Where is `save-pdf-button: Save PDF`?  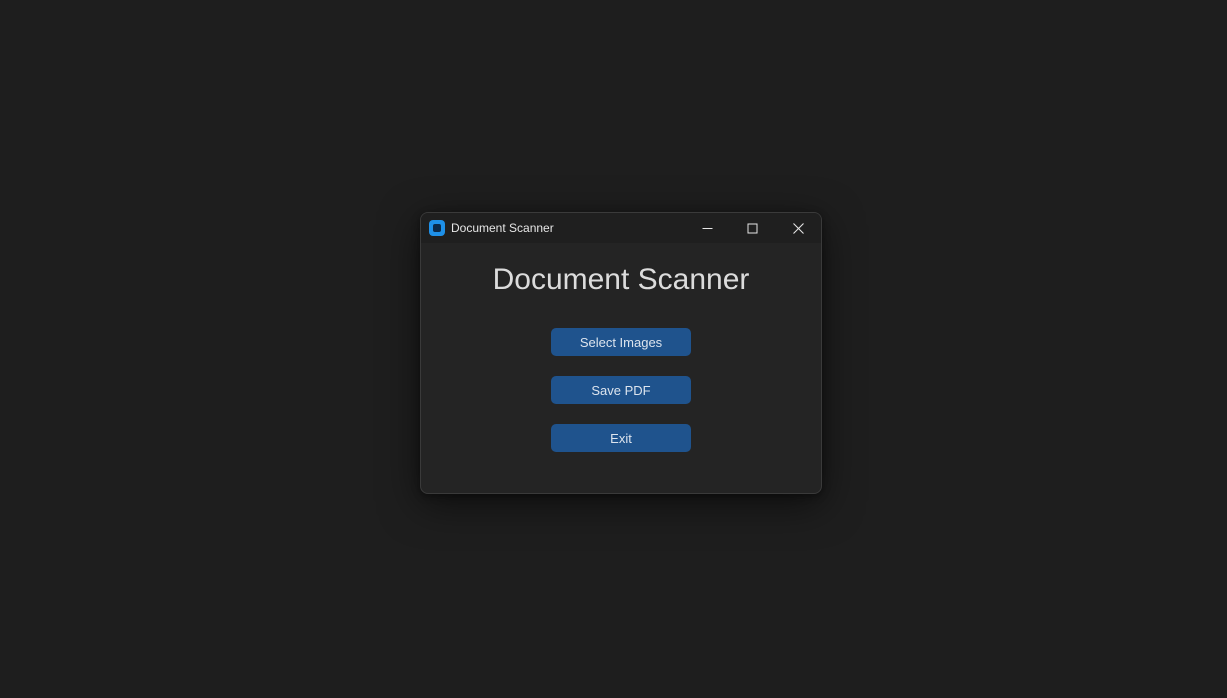
save-pdf-button: Save PDF is located at coordinates (621, 390).